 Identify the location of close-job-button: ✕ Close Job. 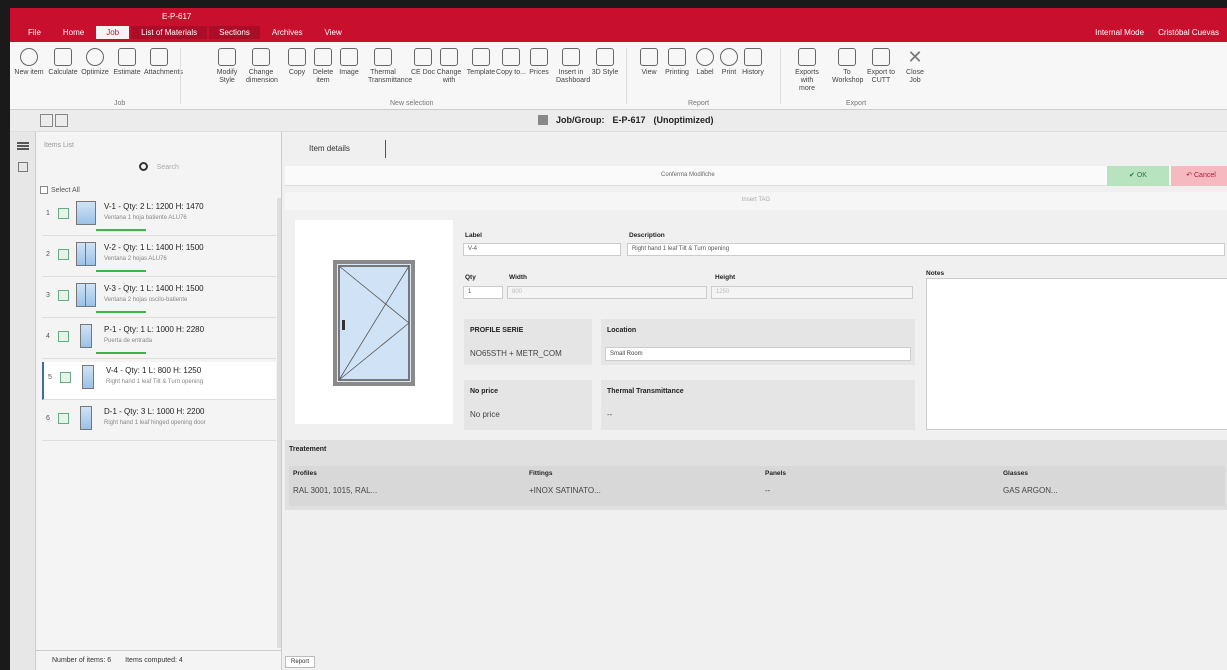
(915, 66).